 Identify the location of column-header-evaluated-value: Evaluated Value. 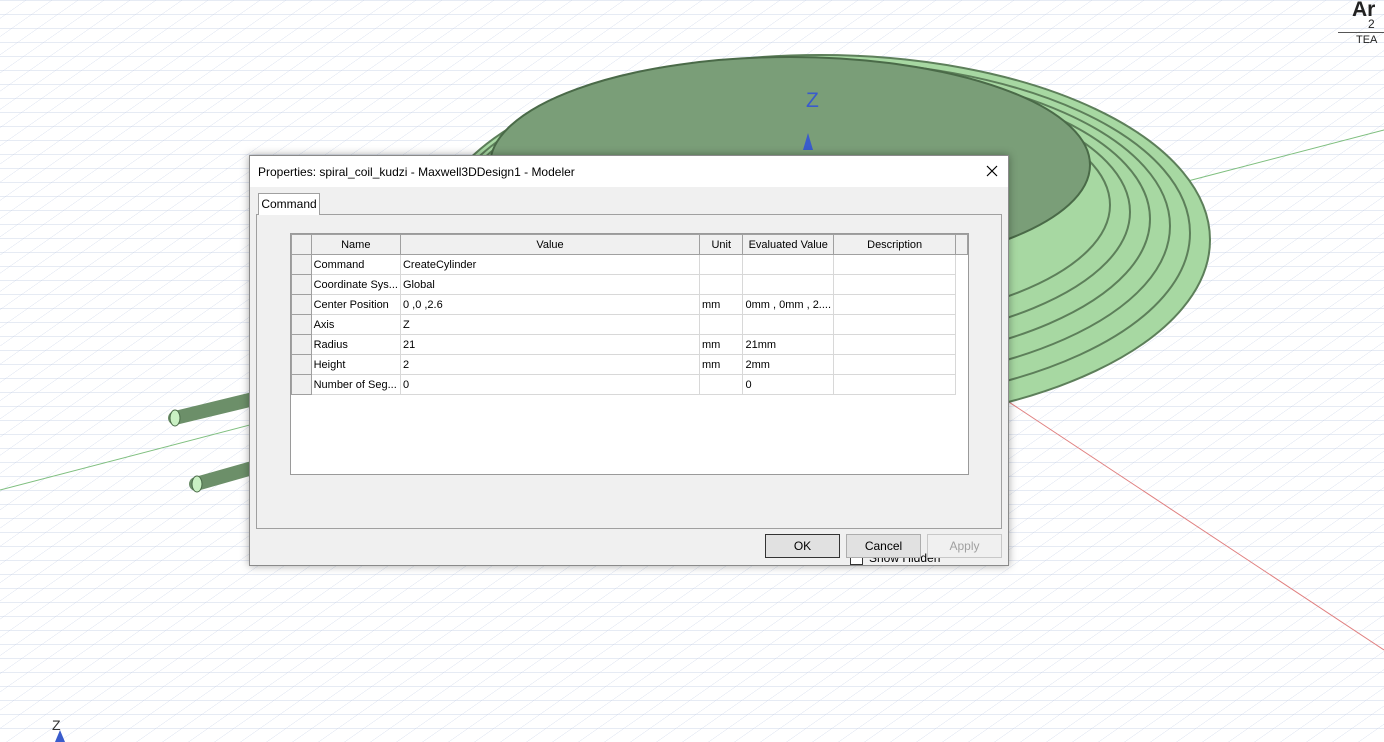
(788, 244).